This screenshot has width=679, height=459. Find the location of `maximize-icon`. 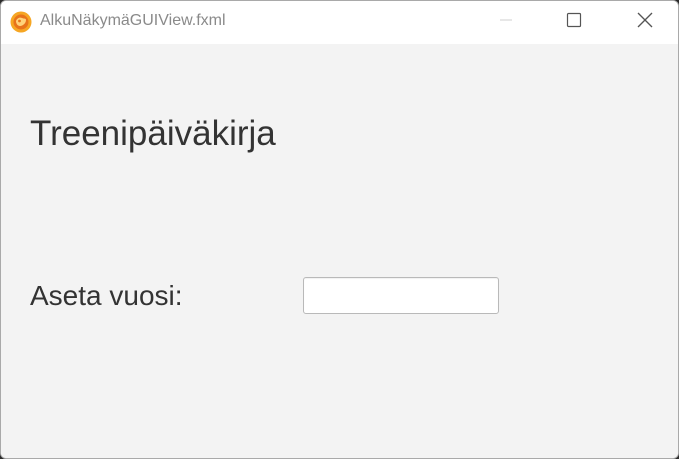

maximize-icon is located at coordinates (574, 22).